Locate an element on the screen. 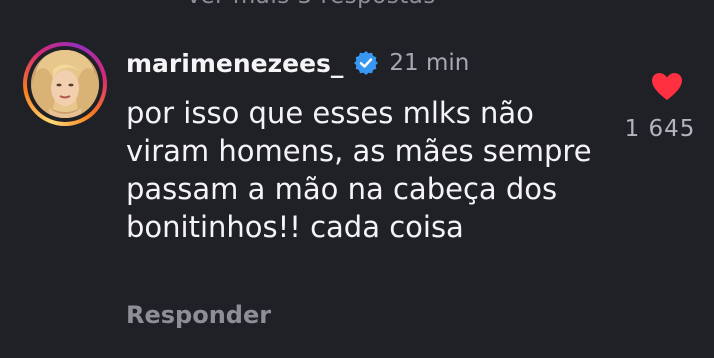  comment-header: marimenezees_ 21 min is located at coordinates (297, 63).